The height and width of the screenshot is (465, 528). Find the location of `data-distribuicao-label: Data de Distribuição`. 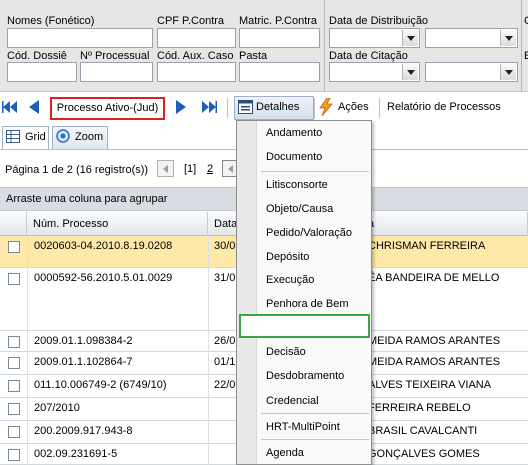

data-distribuicao-label: Data de Distribuição is located at coordinates (379, 21).